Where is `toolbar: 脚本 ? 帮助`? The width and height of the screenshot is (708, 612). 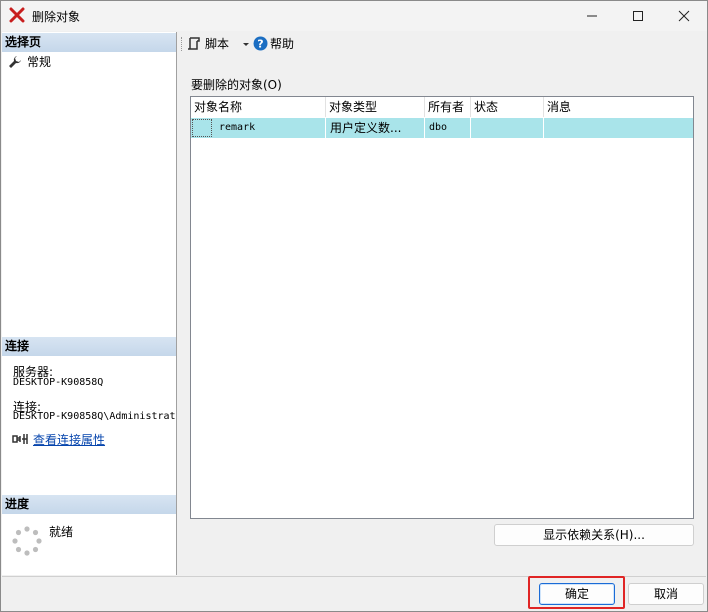 toolbar: 脚本 ? 帮助 is located at coordinates (442, 44).